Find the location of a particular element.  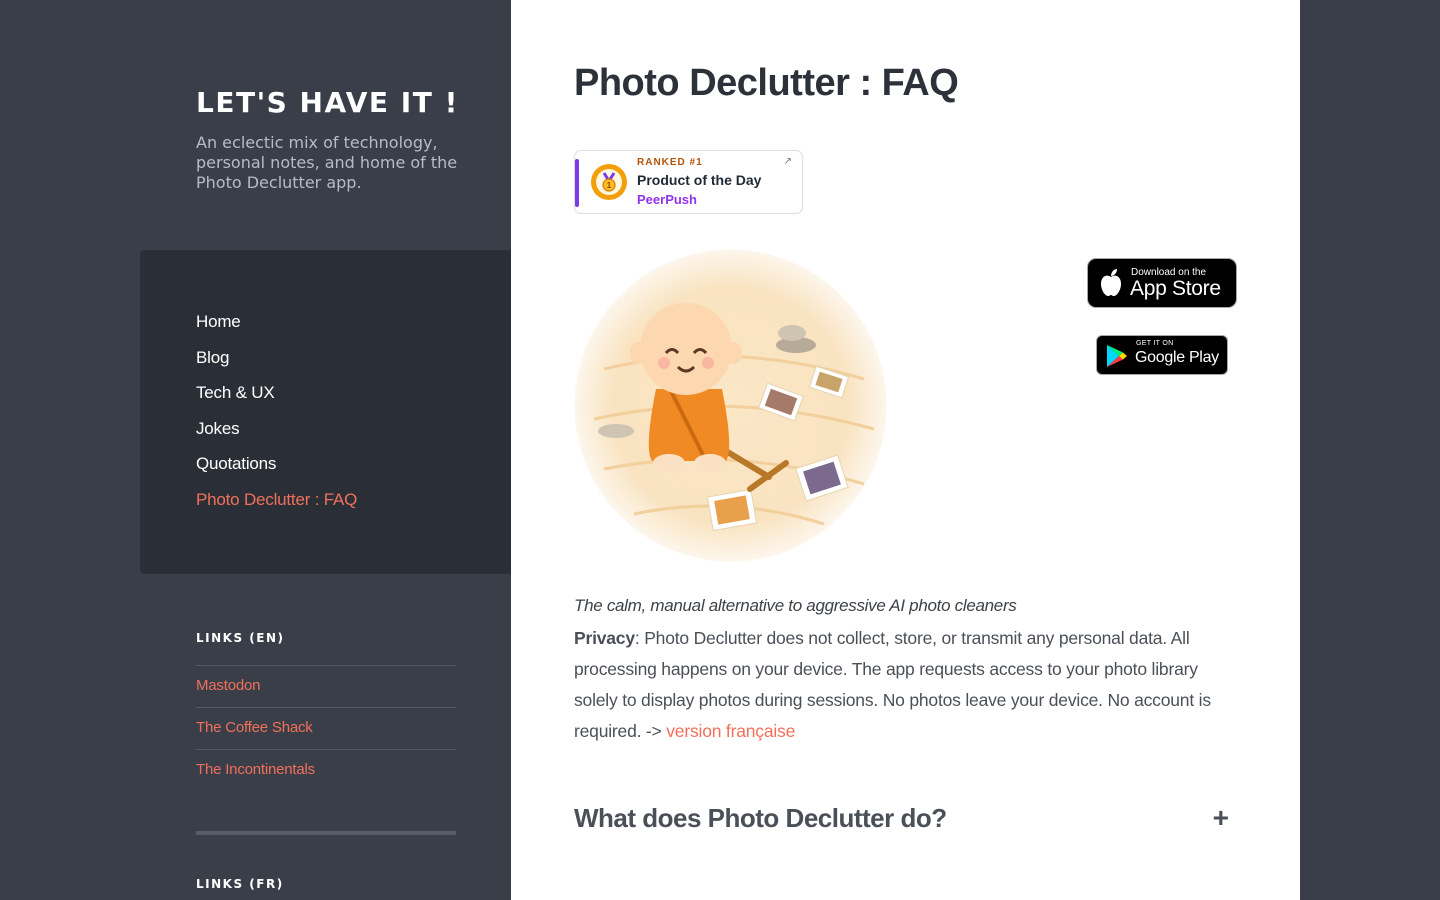

faq-question: What does Photo Declutter do? is located at coordinates (760, 818).